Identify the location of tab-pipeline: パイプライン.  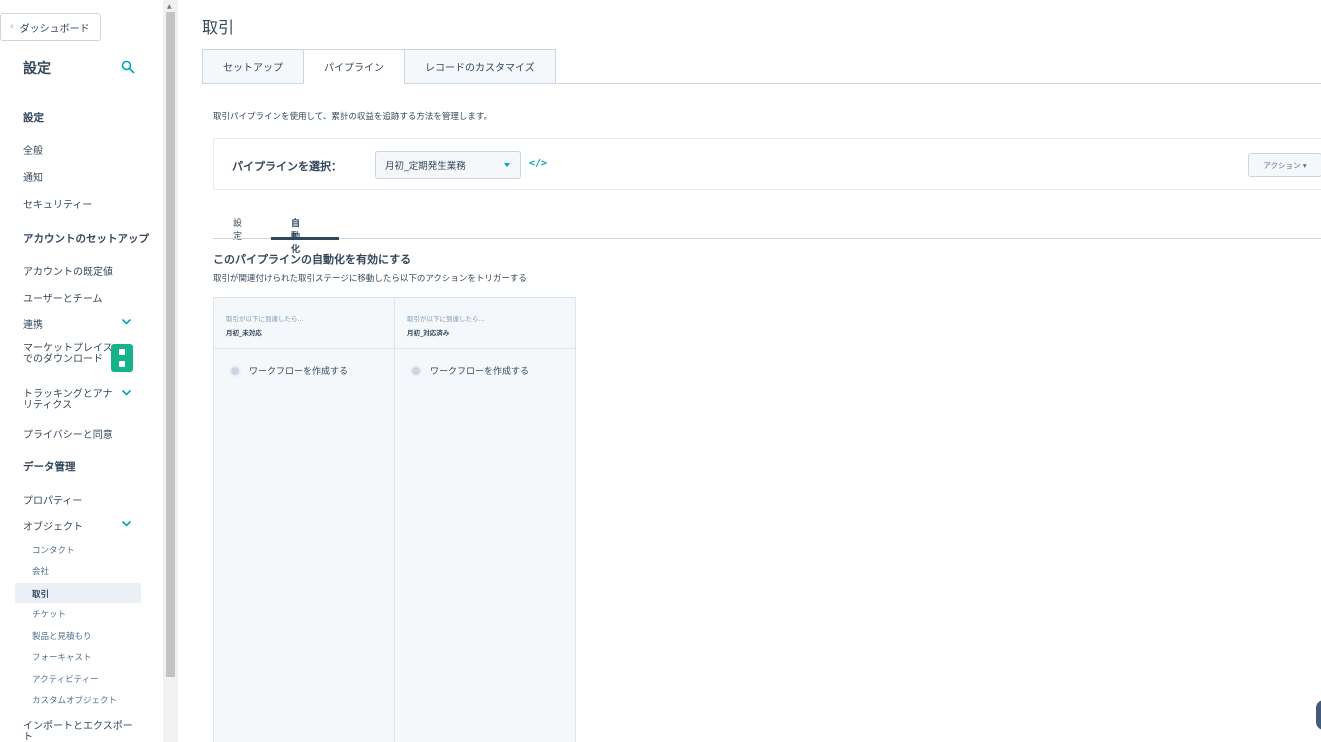
(353, 66).